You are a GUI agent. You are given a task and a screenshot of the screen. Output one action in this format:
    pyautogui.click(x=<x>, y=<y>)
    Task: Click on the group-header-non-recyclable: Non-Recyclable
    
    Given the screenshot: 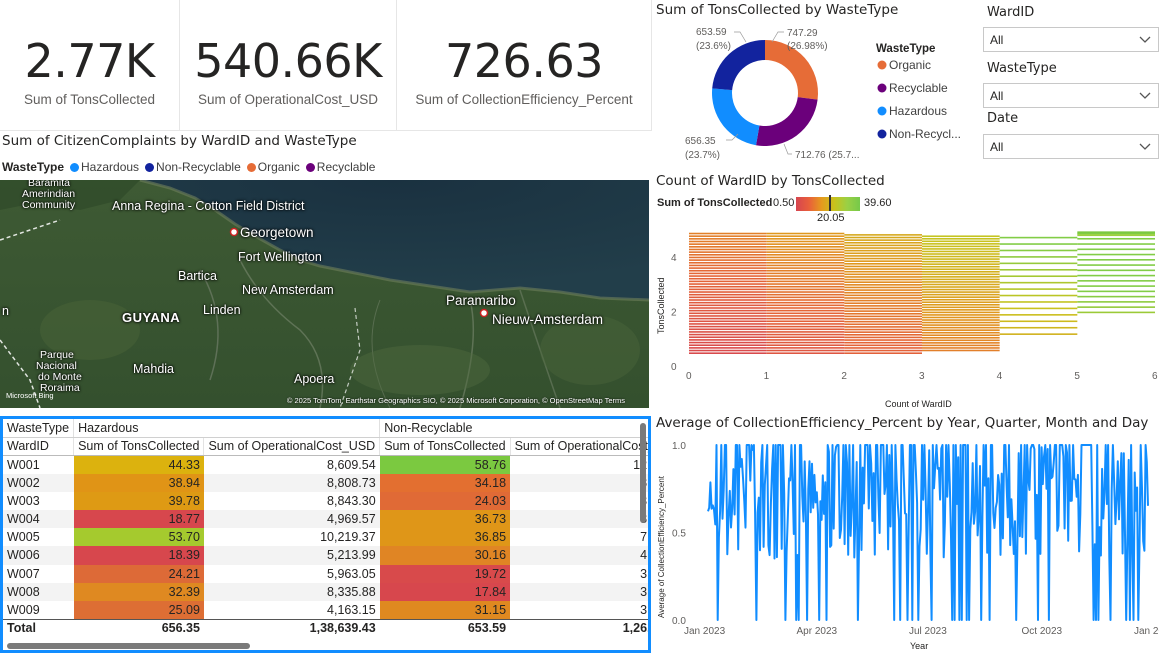 What is the action you would take?
    pyautogui.click(x=513, y=428)
    